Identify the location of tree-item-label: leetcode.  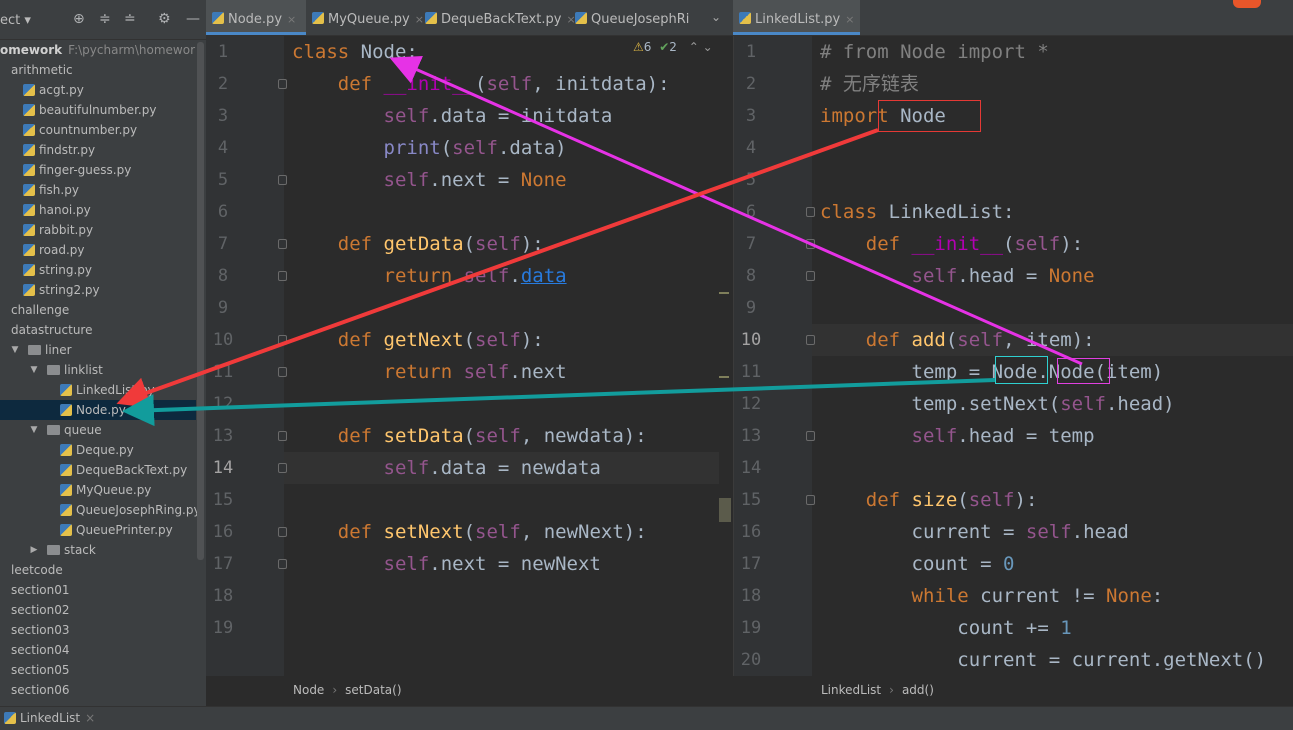
(37, 570).